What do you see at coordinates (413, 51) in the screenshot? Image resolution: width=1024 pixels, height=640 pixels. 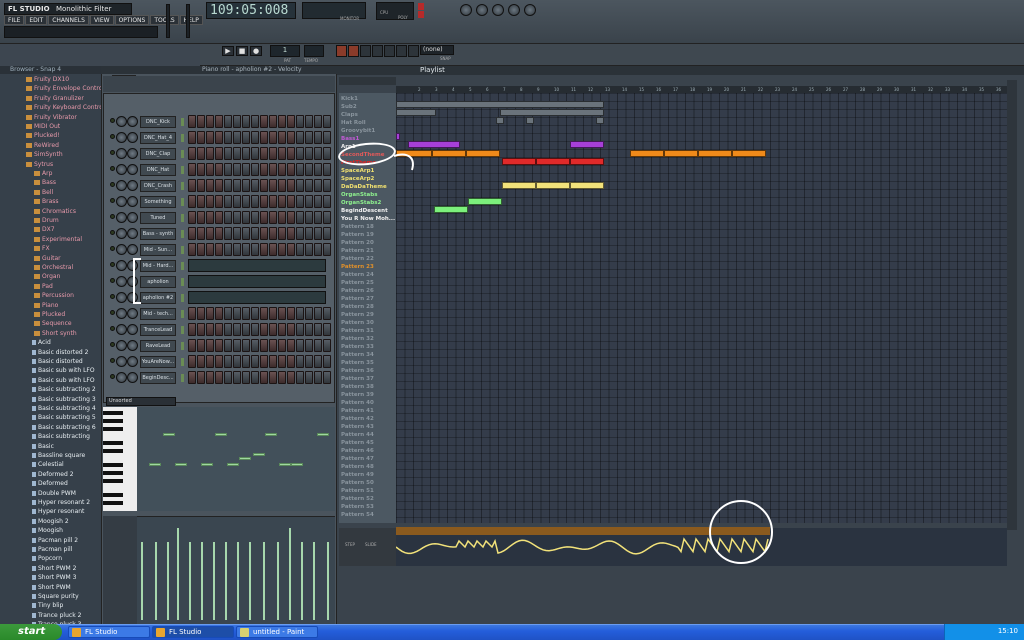 I see `zoom-tool-icon` at bounding box center [413, 51].